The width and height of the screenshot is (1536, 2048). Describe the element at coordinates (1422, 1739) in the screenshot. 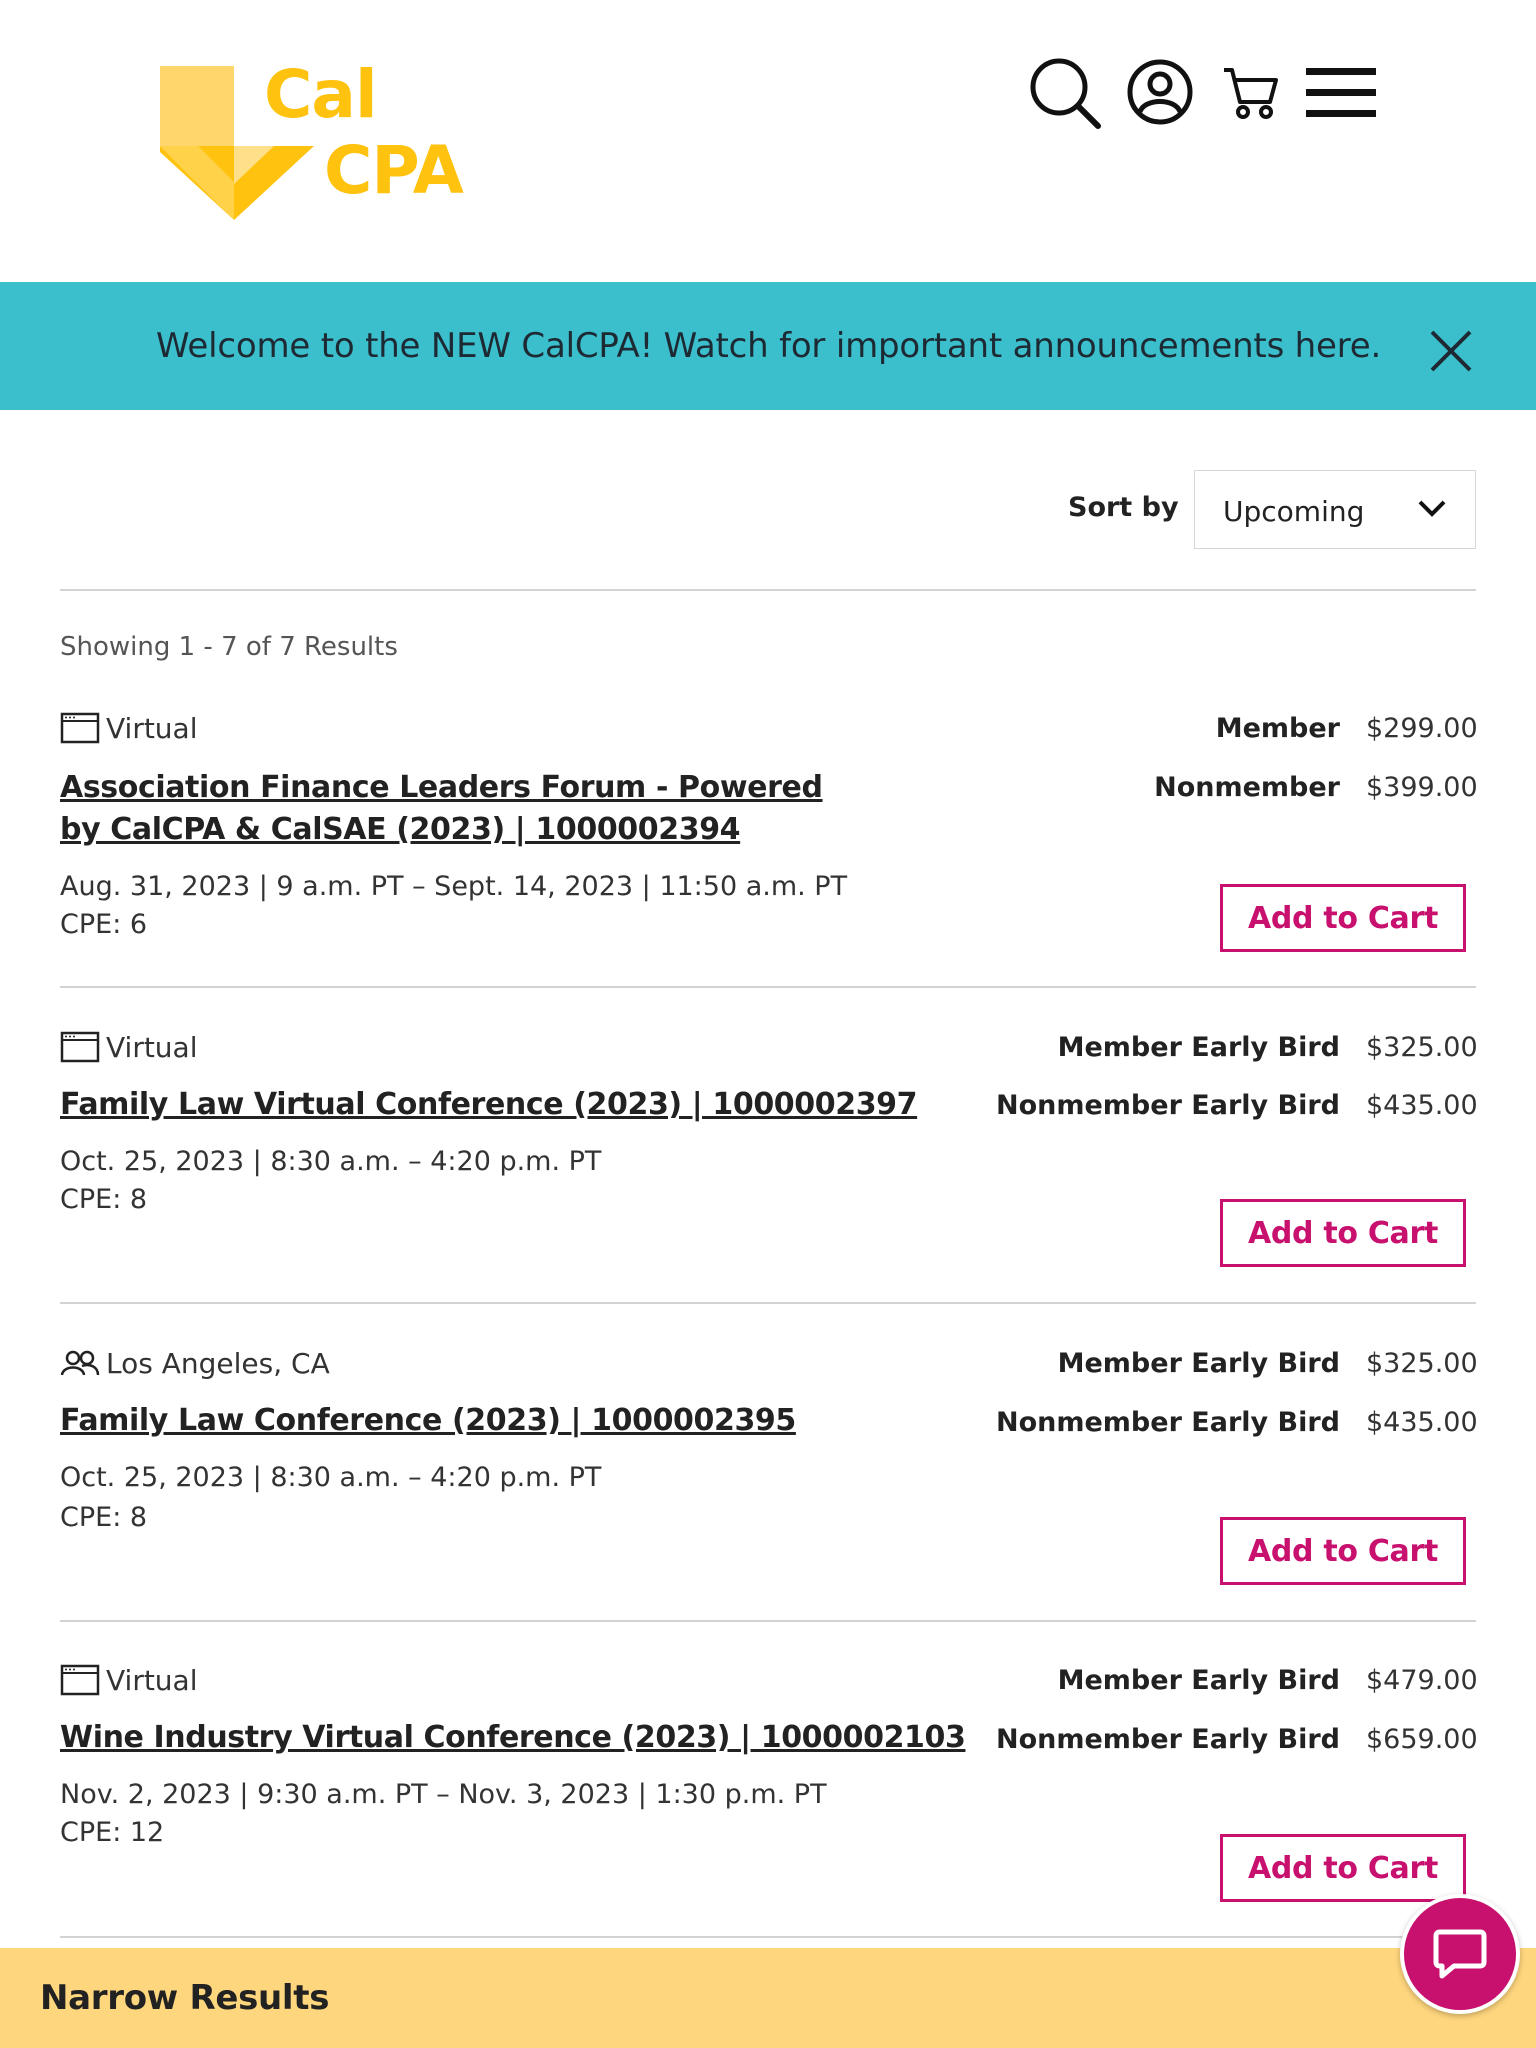

I see `price-value: $659.00` at that location.